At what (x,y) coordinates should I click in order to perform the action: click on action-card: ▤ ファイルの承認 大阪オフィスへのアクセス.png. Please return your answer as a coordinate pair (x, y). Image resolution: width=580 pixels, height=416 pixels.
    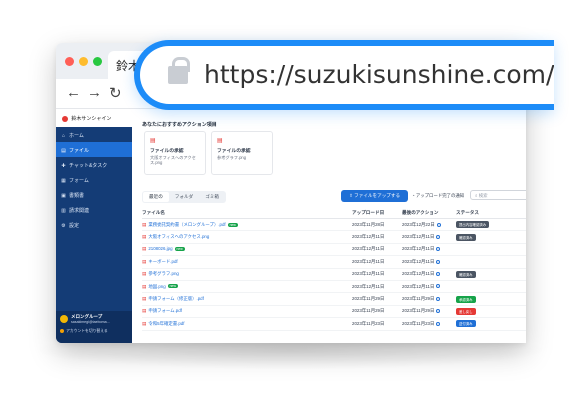
    Looking at the image, I should click on (175, 153).